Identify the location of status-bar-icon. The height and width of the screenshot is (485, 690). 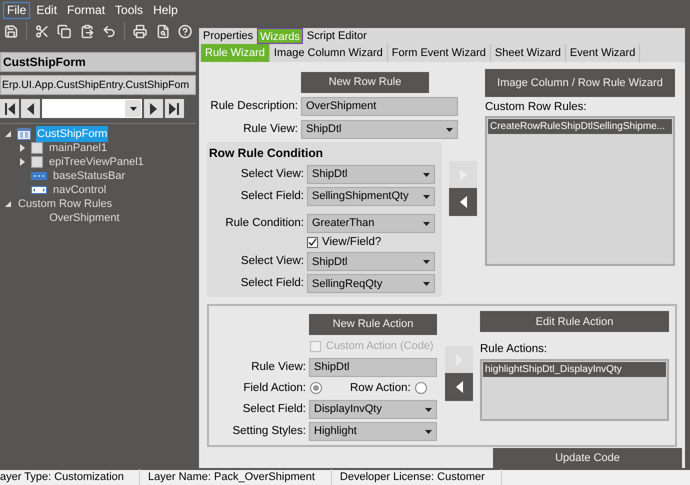
(39, 176).